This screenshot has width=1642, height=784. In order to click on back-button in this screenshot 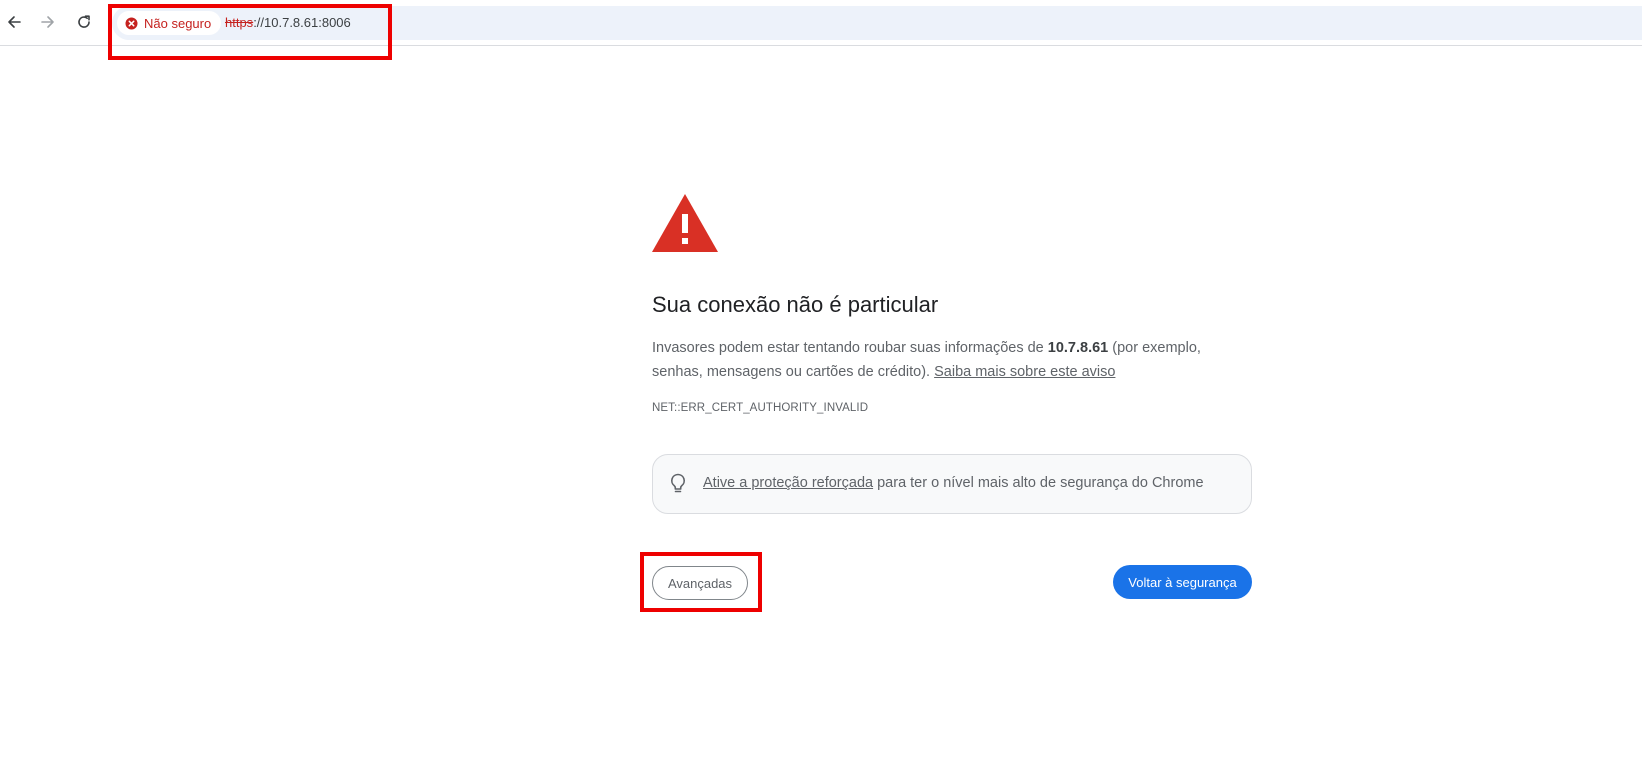, I will do `click(14, 22)`.